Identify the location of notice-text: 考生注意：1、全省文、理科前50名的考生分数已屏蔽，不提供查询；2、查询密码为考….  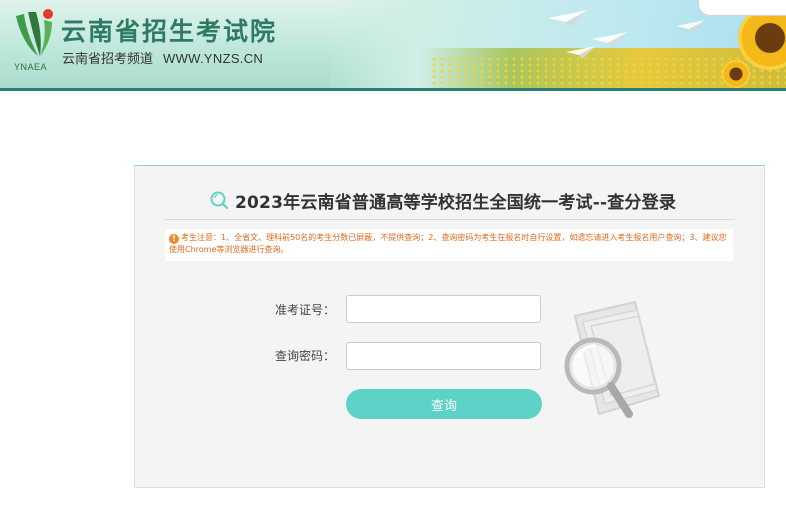
(448, 243).